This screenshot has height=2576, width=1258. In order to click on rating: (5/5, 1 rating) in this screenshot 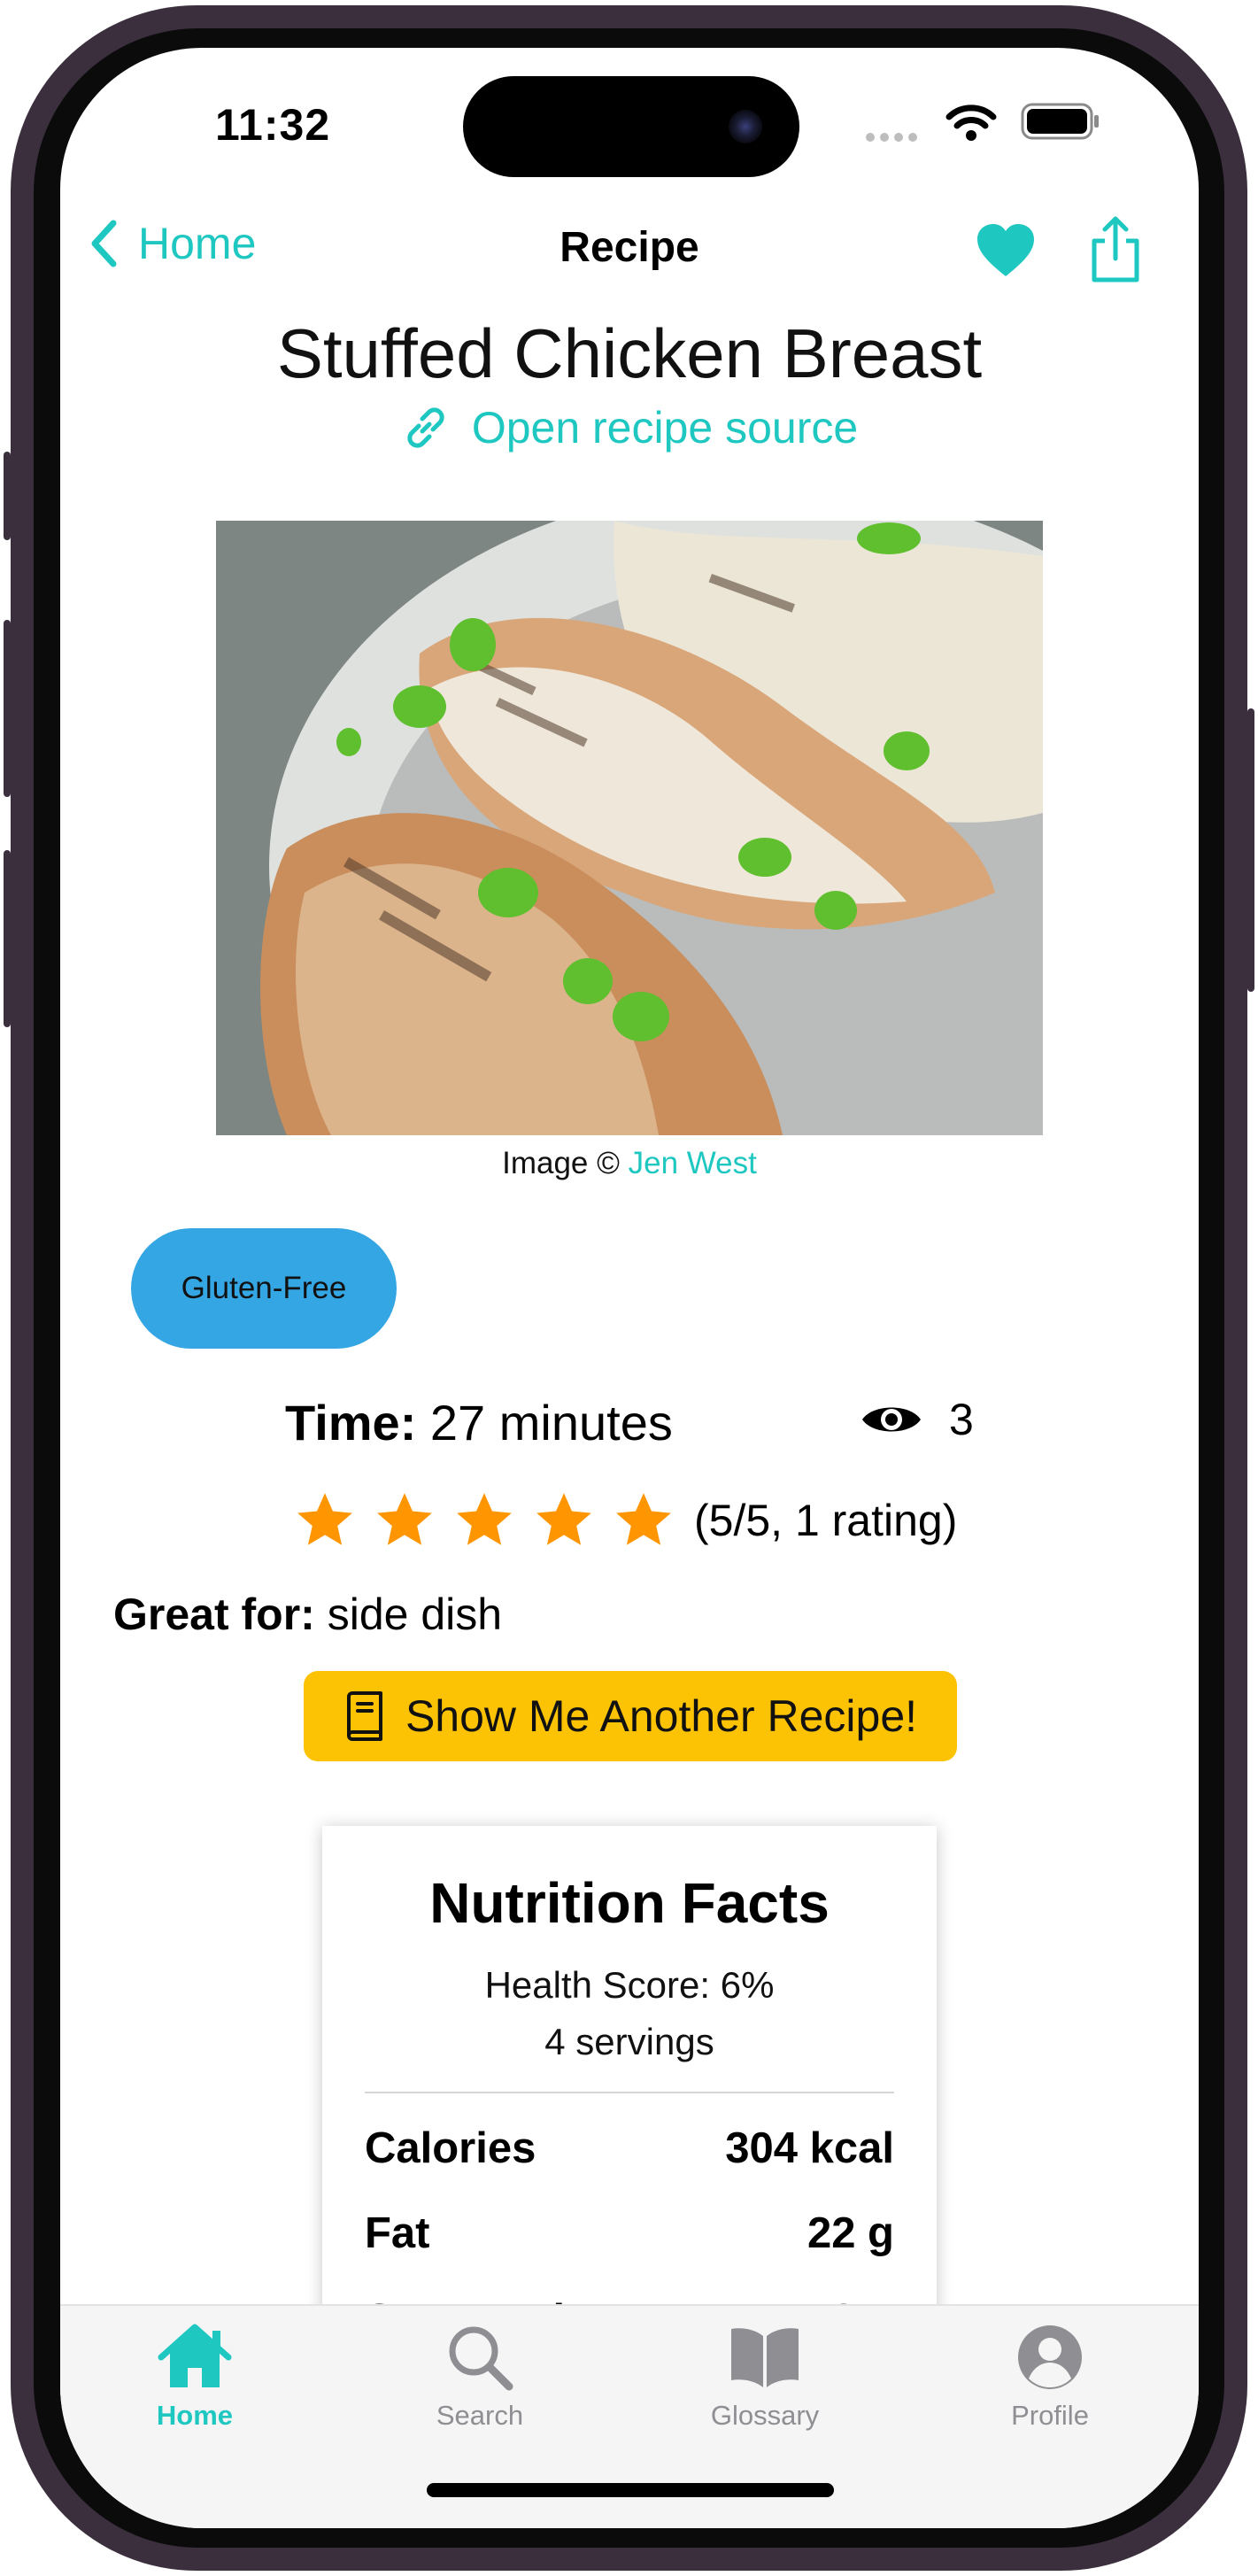, I will do `click(624, 1520)`.